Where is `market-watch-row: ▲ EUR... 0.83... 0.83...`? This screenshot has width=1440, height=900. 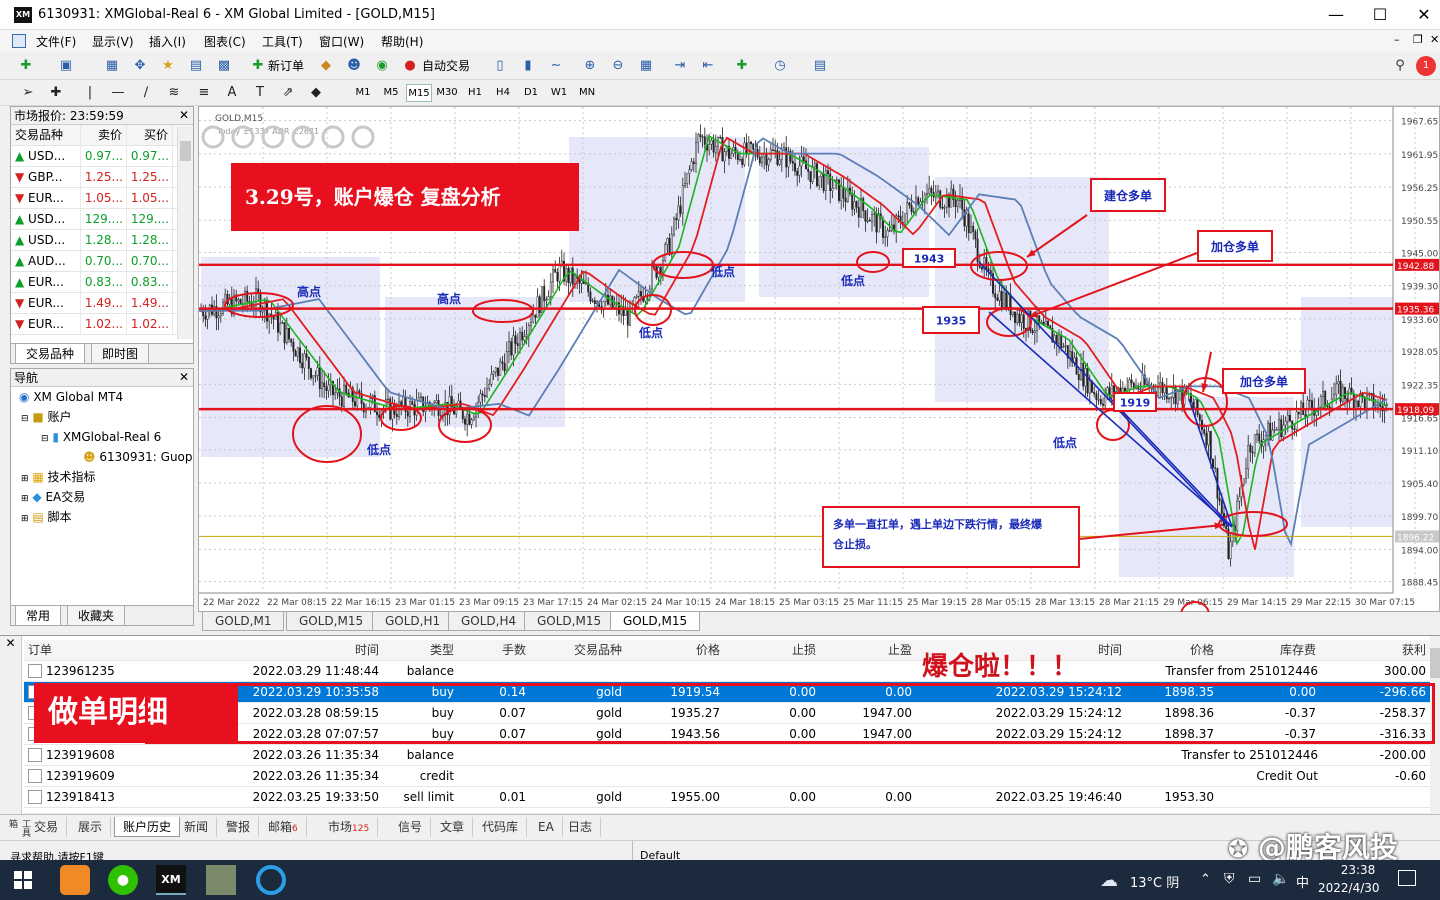 market-watch-row: ▲ EUR... 0.83... 0.83... is located at coordinates (102, 282).